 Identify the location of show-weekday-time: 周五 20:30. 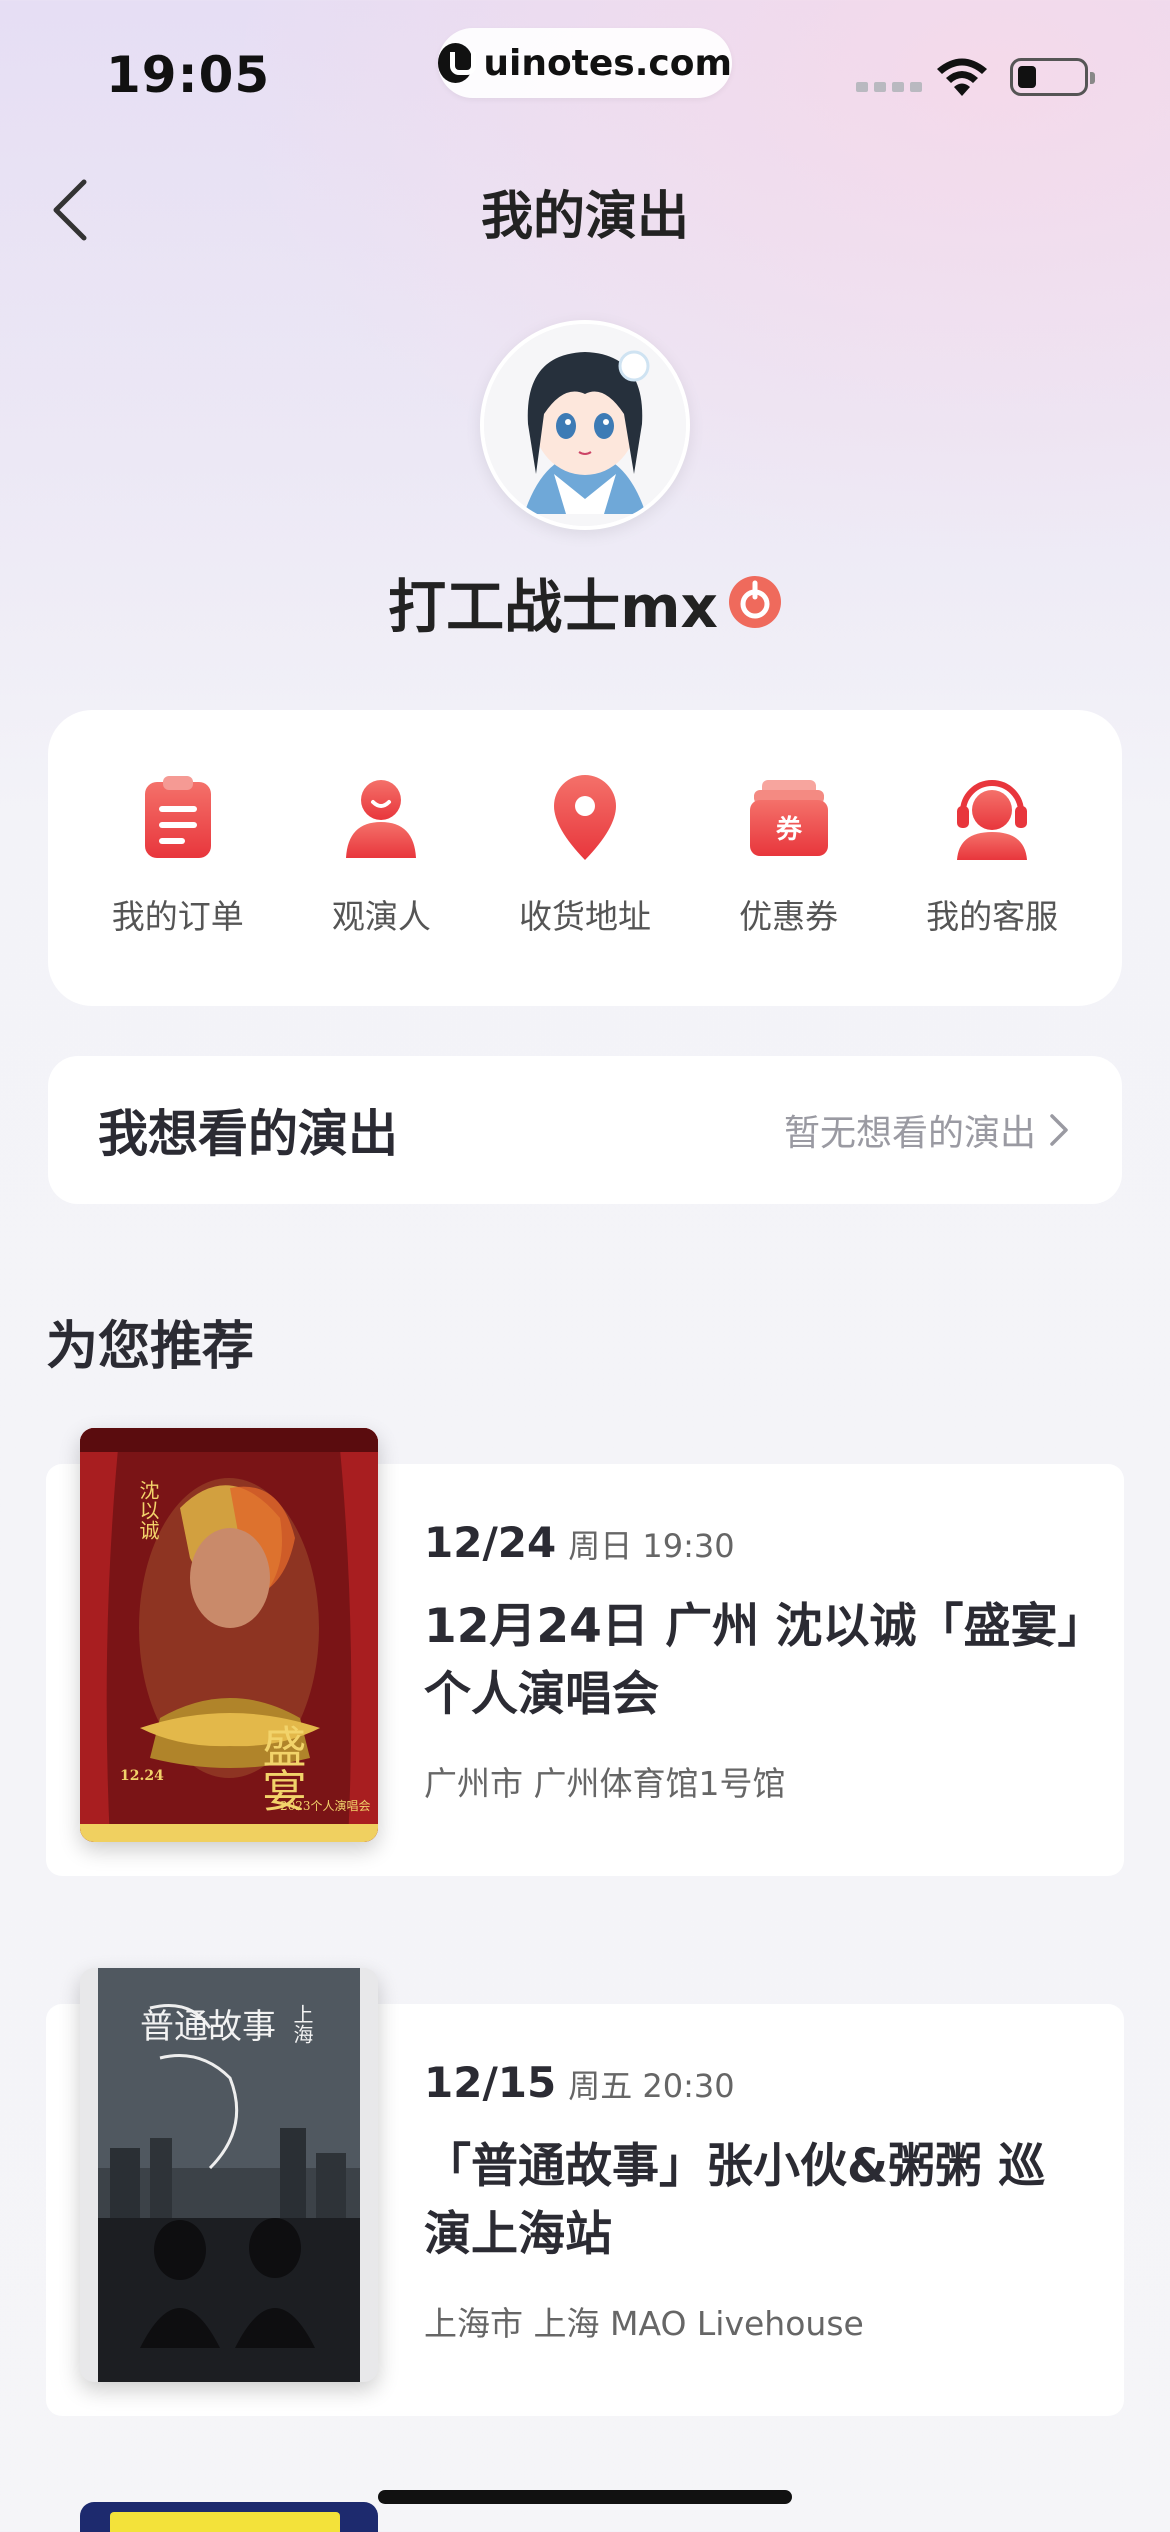
(651, 2086).